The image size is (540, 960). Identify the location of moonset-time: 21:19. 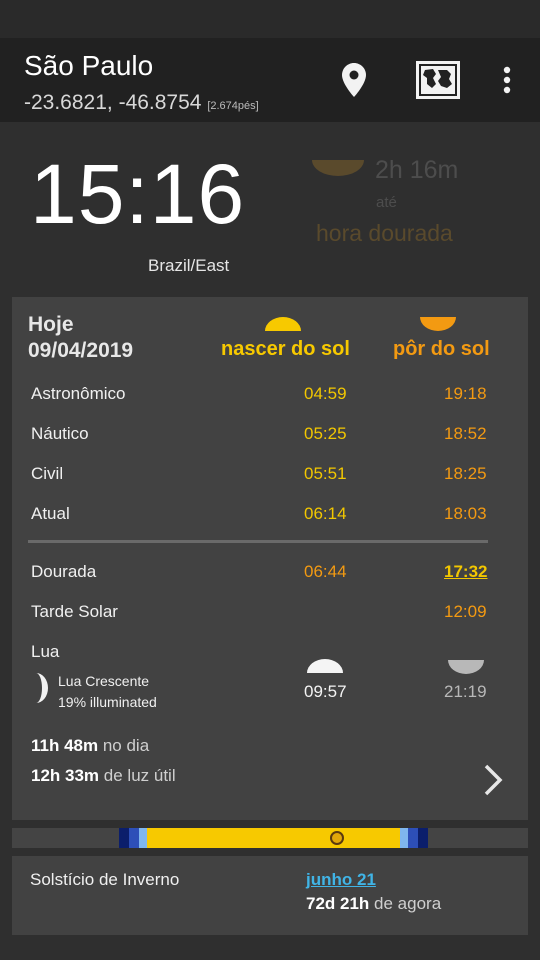
(465, 691).